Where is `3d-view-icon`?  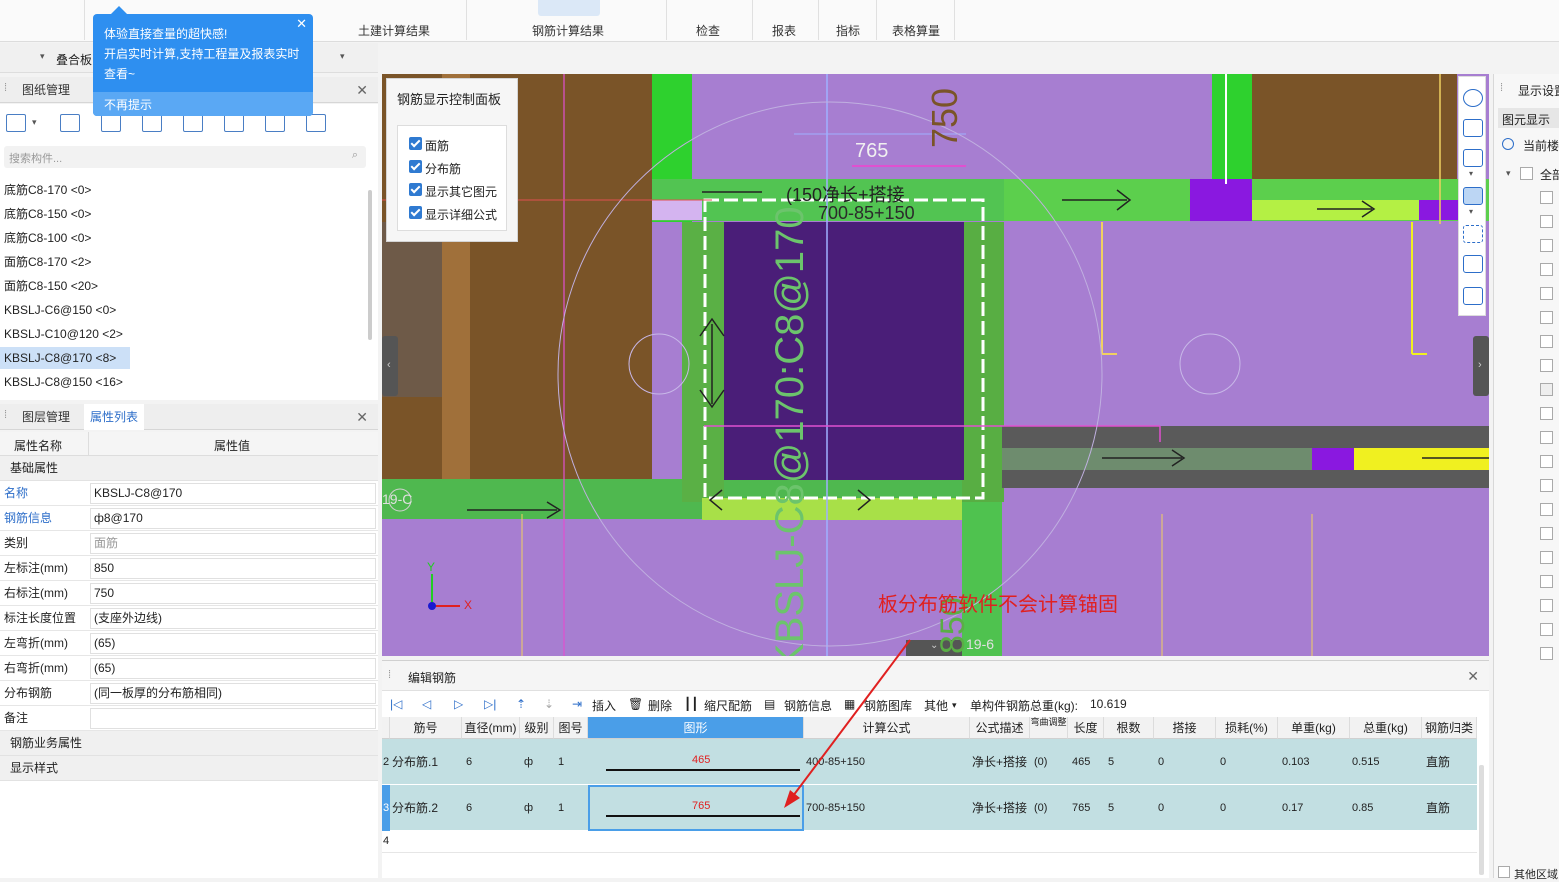
3d-view-icon is located at coordinates (1473, 196).